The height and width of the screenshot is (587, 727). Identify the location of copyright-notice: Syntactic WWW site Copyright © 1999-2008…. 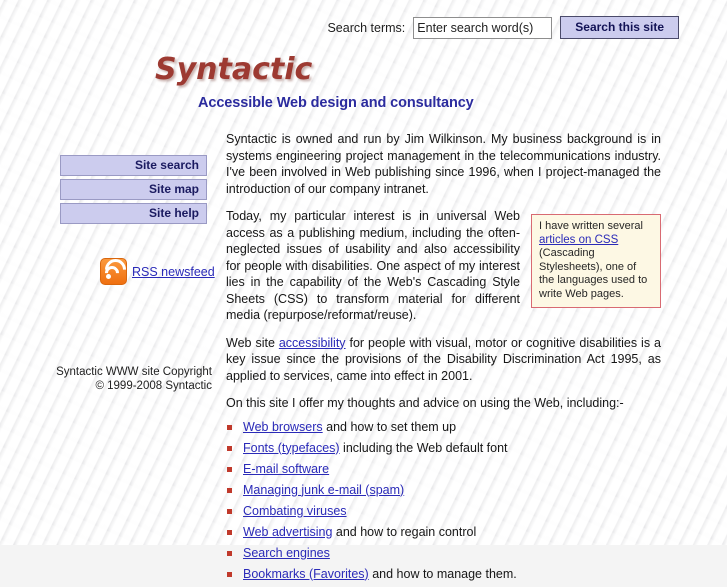
(107, 379).